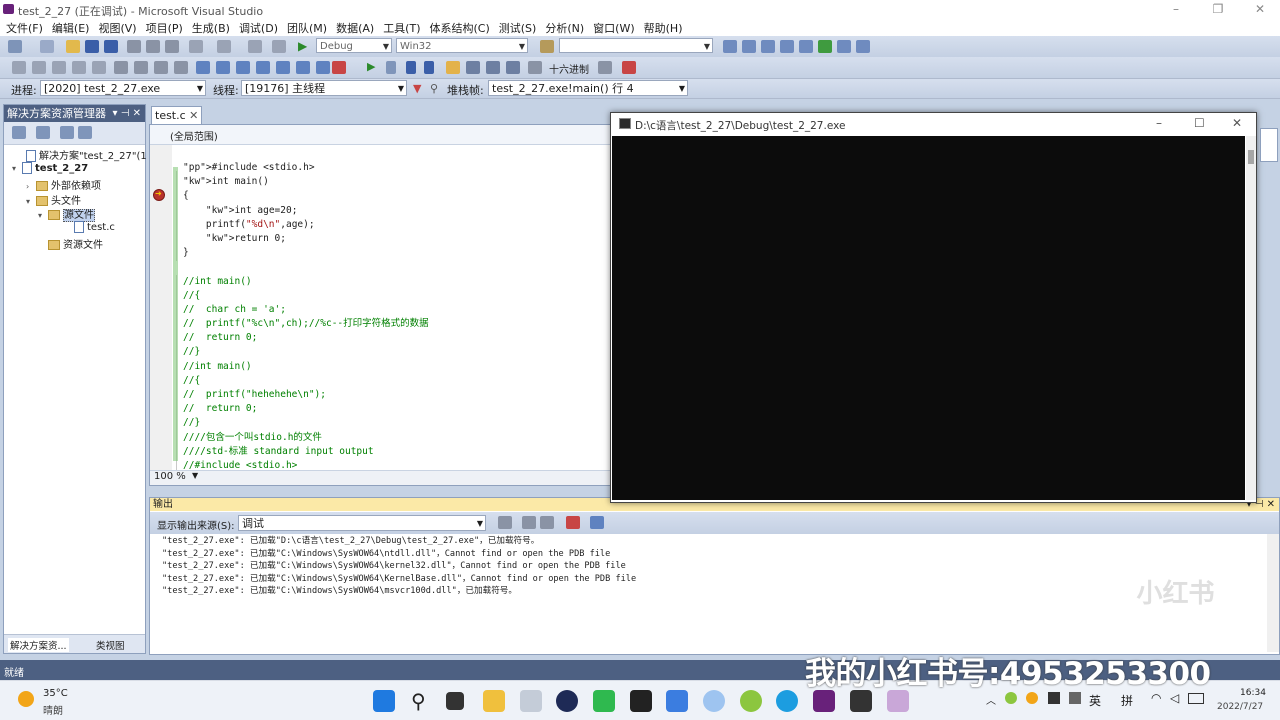 This screenshot has height=720, width=1280. What do you see at coordinates (505, 522) in the screenshot?
I see `find-message-icon` at bounding box center [505, 522].